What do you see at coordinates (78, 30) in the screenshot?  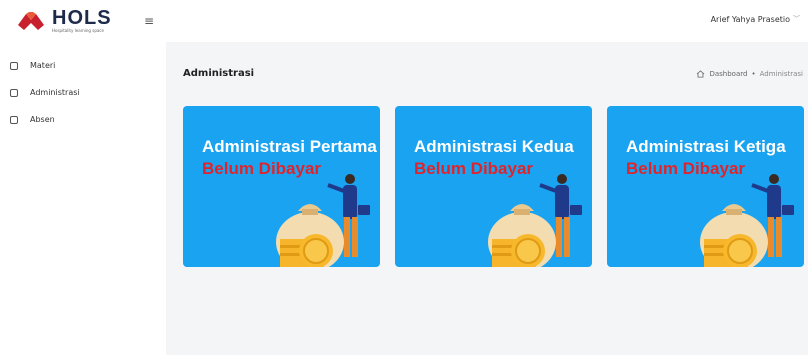 I see `brand-tagline: Hospitality learning space` at bounding box center [78, 30].